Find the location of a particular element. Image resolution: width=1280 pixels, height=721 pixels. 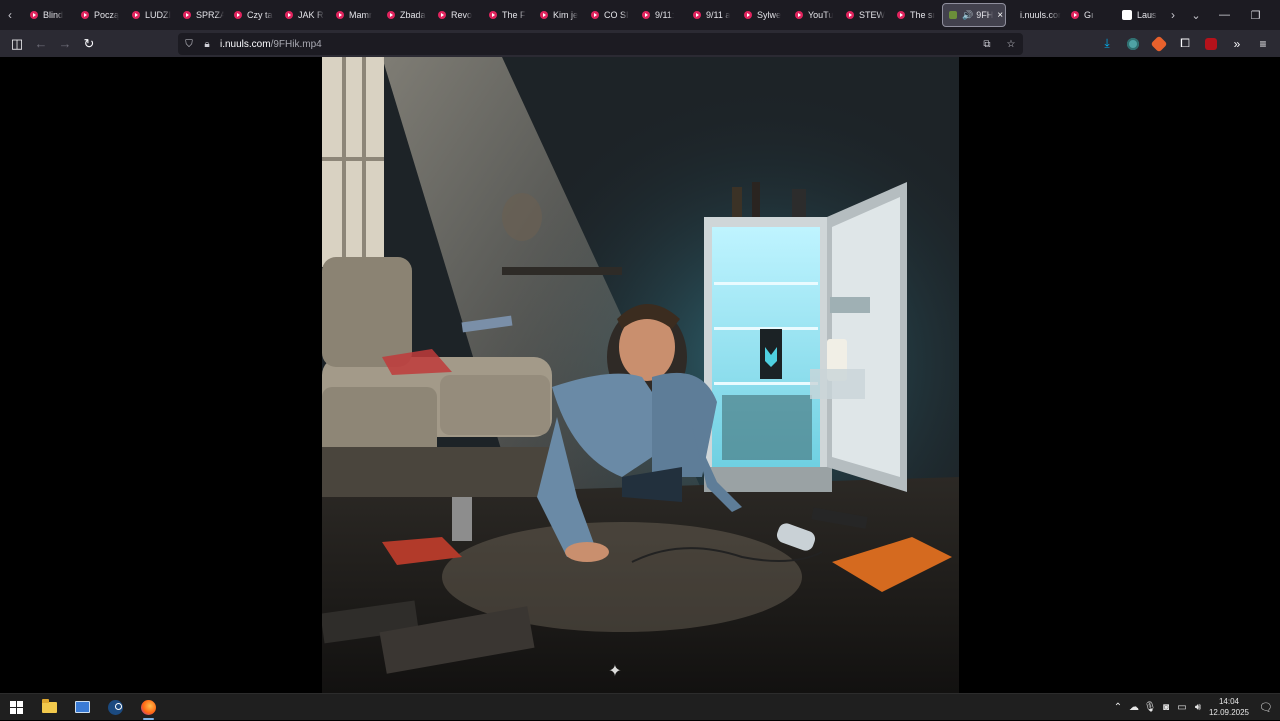

minimize-icon: — is located at coordinates (1224, 15).